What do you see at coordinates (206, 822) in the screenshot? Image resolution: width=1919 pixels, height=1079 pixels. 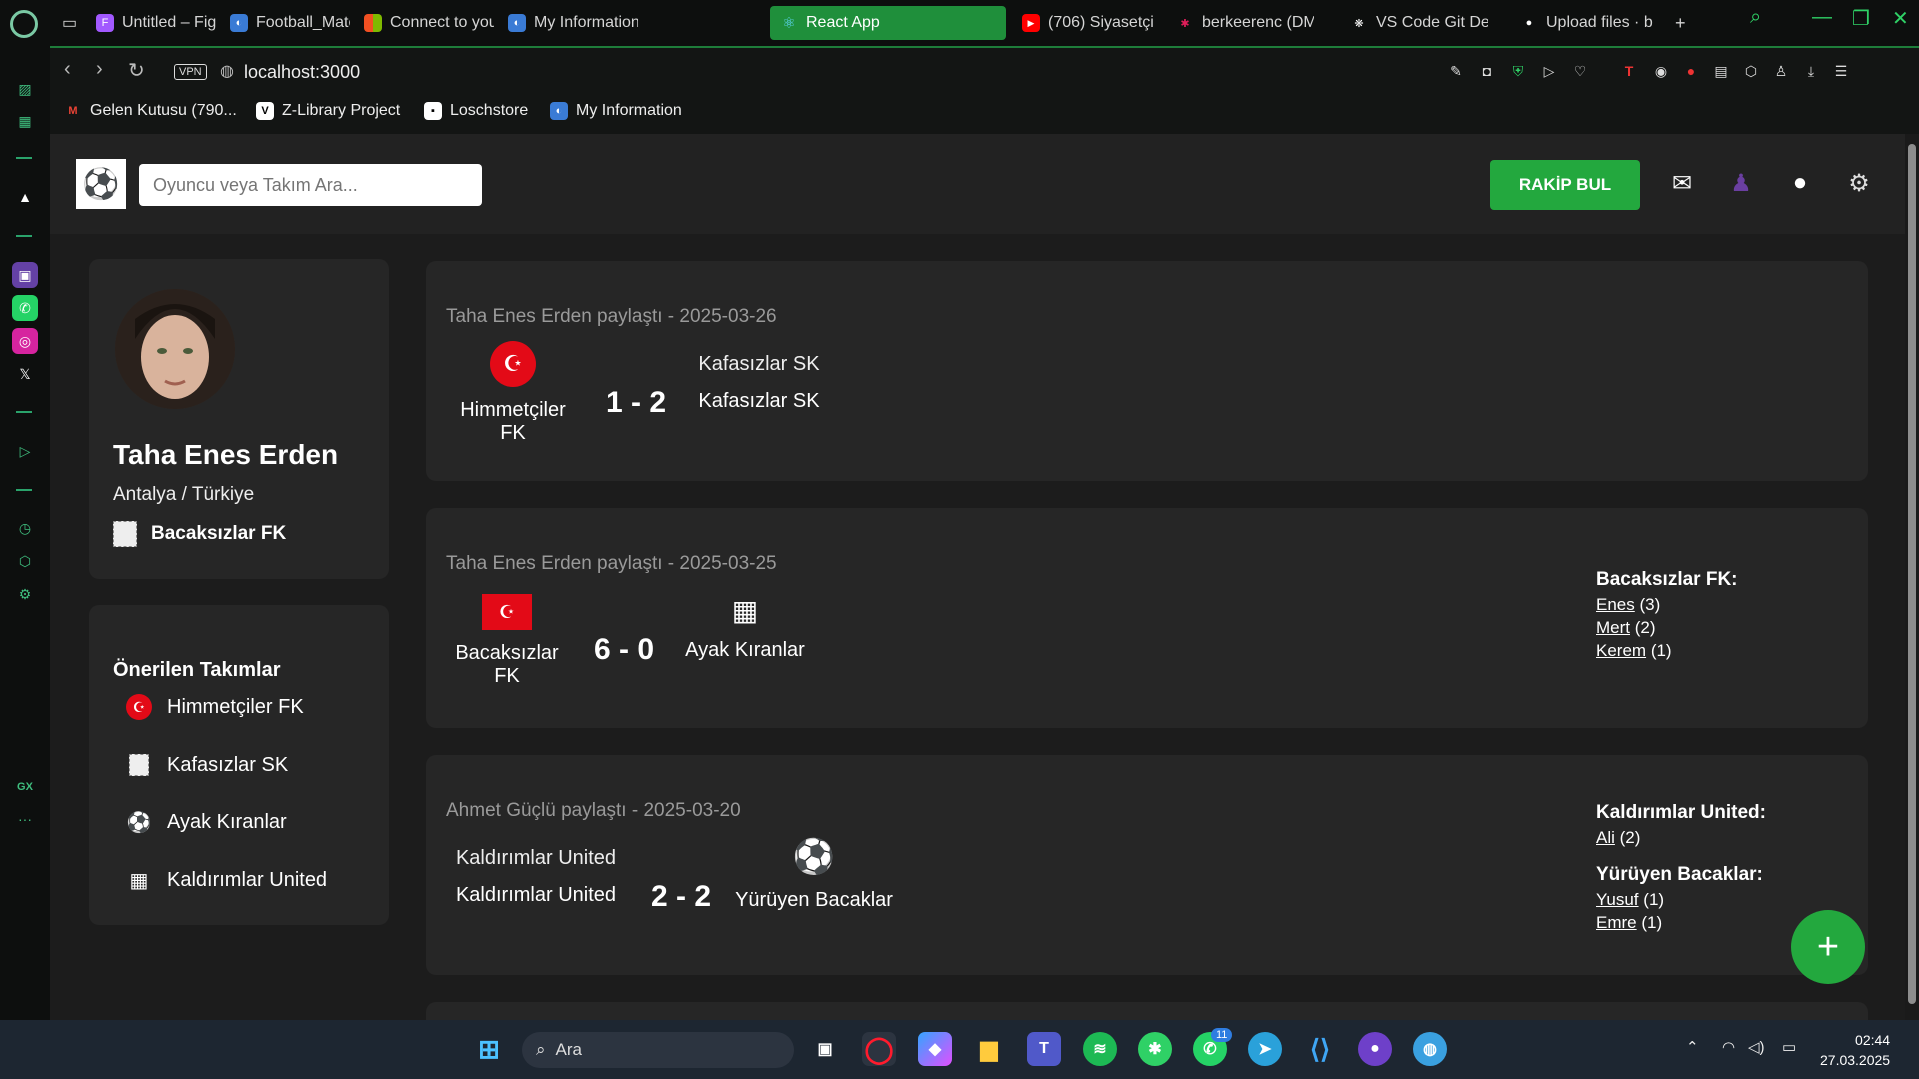 I see `suggested-team-item: ⚽ Ayak Kıranlar` at bounding box center [206, 822].